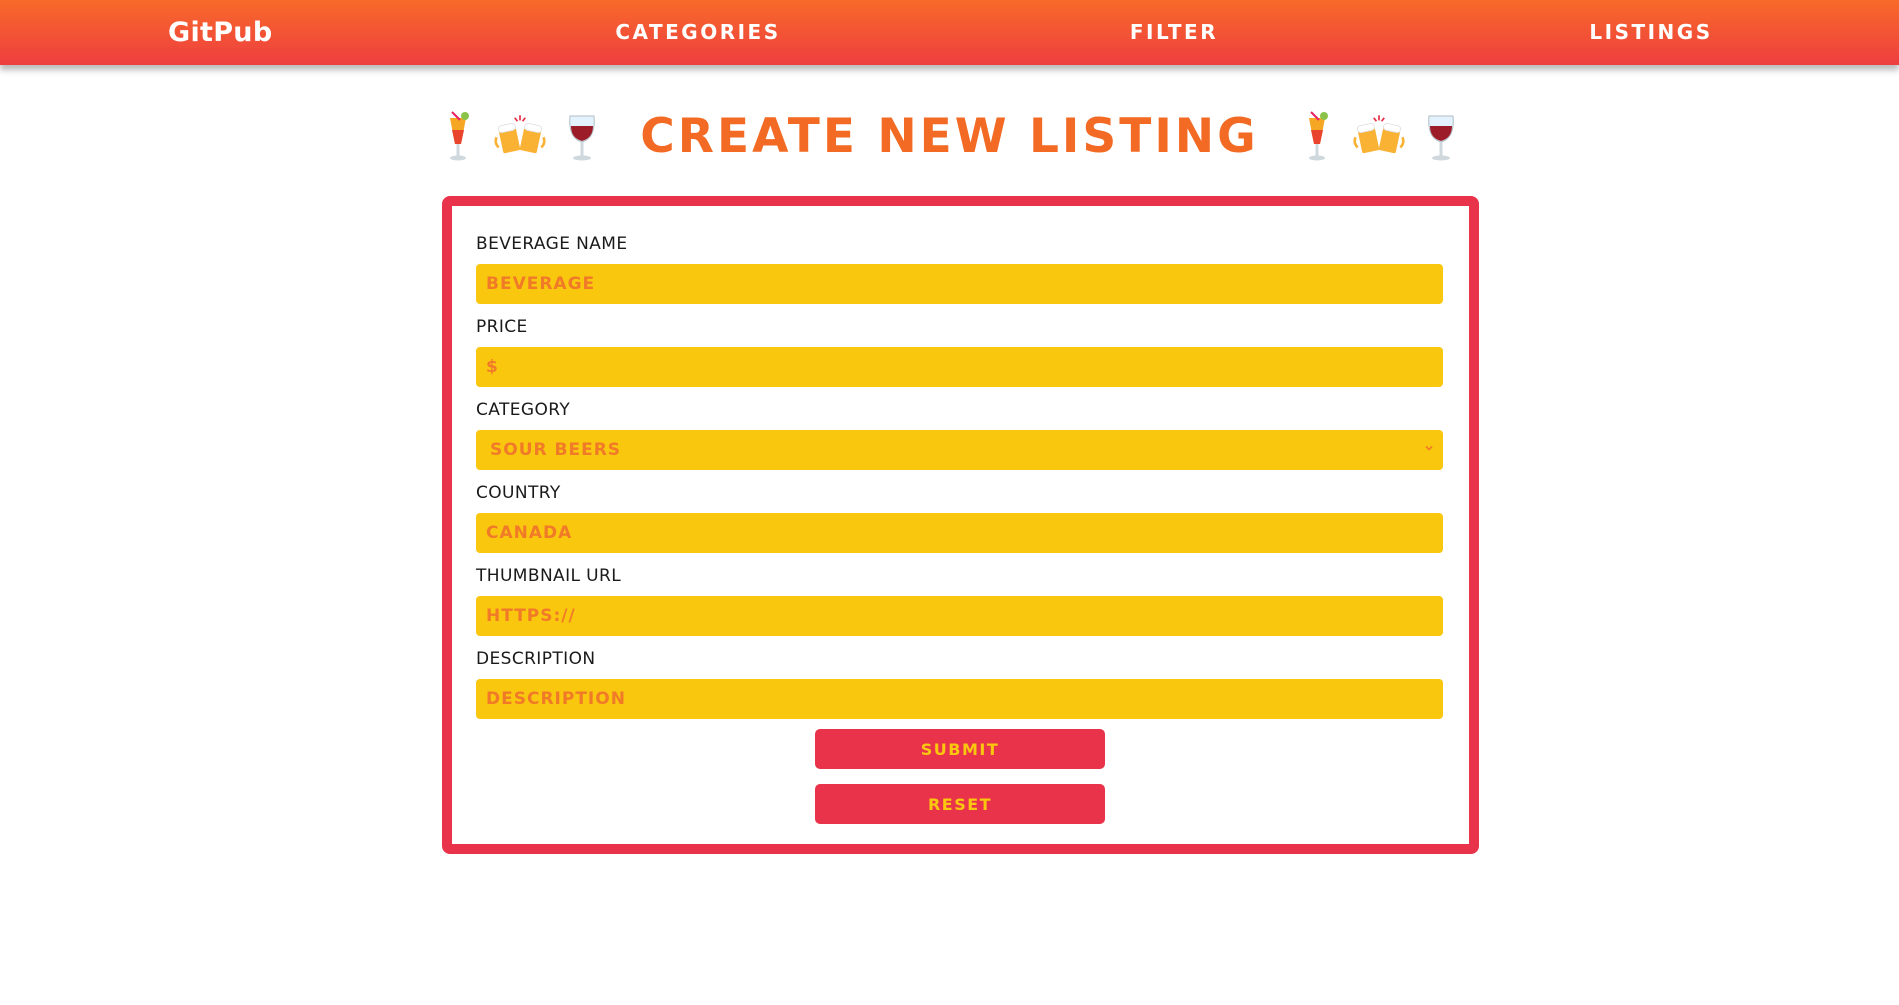 Image resolution: width=1899 pixels, height=1005 pixels. Describe the element at coordinates (502, 327) in the screenshot. I see `price-label: PRICE` at that location.